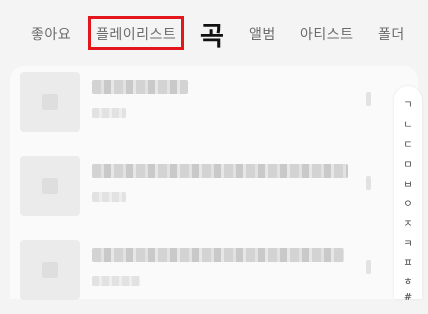  What do you see at coordinates (408, 280) in the screenshot?
I see `index-letter: ㅎ` at bounding box center [408, 280].